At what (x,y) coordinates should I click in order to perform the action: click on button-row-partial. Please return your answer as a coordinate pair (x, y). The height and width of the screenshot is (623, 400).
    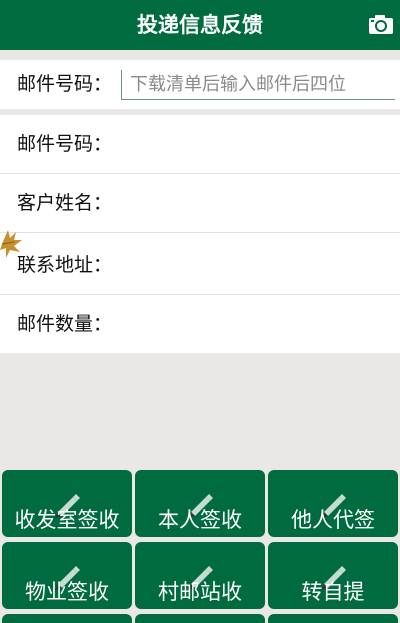
    Looking at the image, I should click on (200, 618).